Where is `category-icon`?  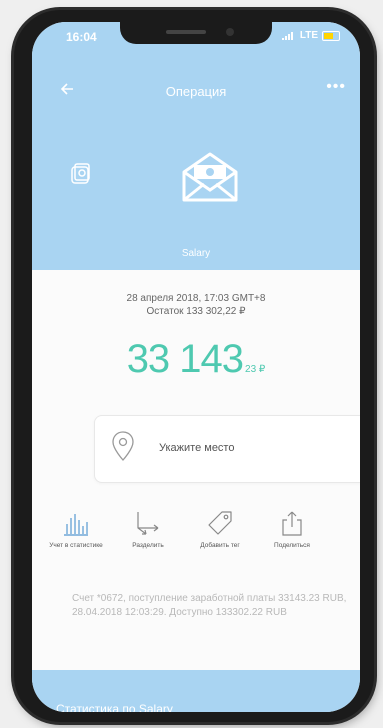
category-icon is located at coordinates (210, 180).